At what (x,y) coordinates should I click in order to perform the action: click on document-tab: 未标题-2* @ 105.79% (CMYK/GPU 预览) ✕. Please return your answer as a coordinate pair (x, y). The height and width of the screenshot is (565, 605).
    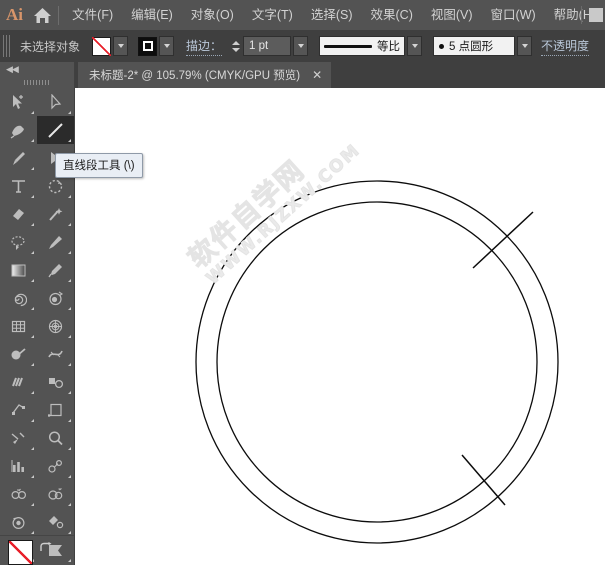
    Looking at the image, I should click on (205, 75).